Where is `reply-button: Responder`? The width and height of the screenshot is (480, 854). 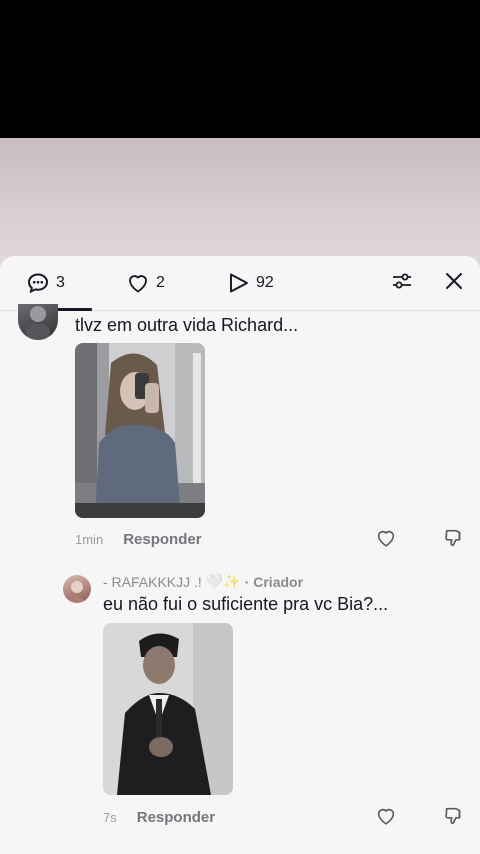 reply-button: Responder is located at coordinates (162, 539).